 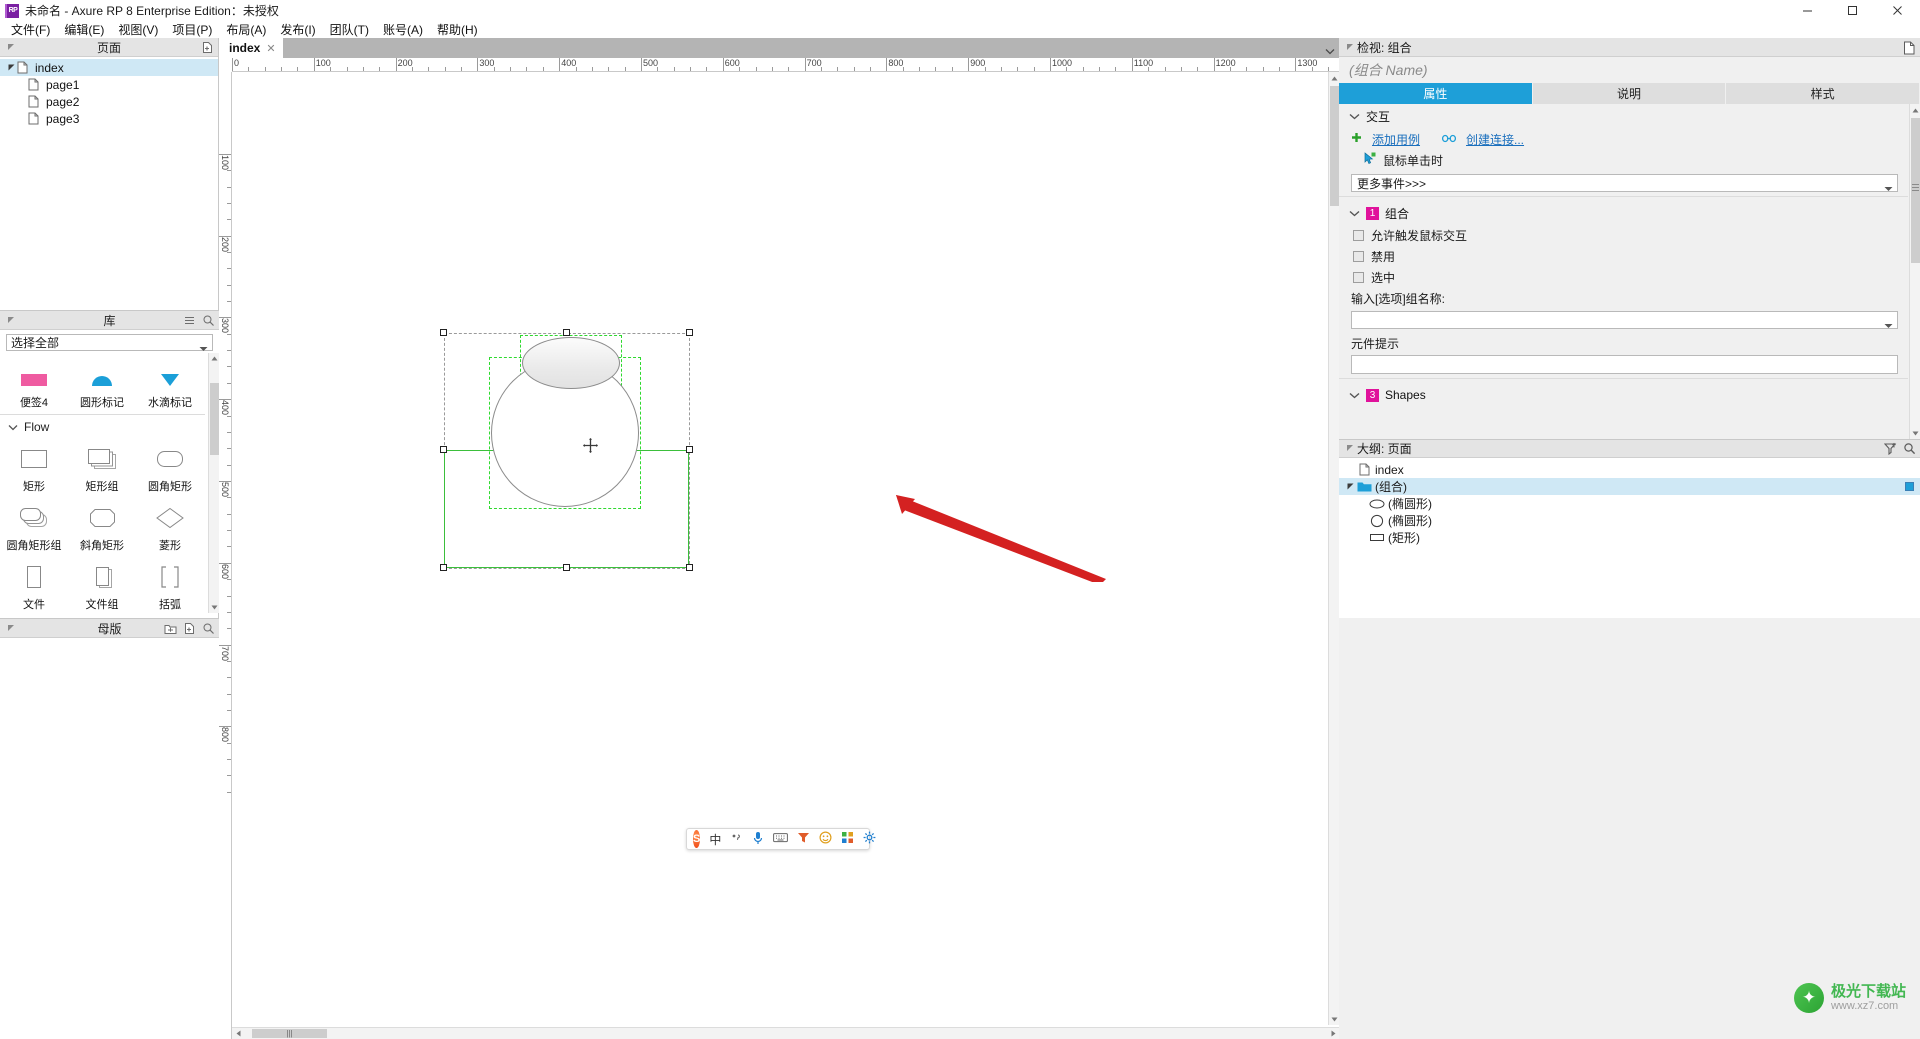 What do you see at coordinates (1629, 213) in the screenshot?
I see `section-group: 1 组合` at bounding box center [1629, 213].